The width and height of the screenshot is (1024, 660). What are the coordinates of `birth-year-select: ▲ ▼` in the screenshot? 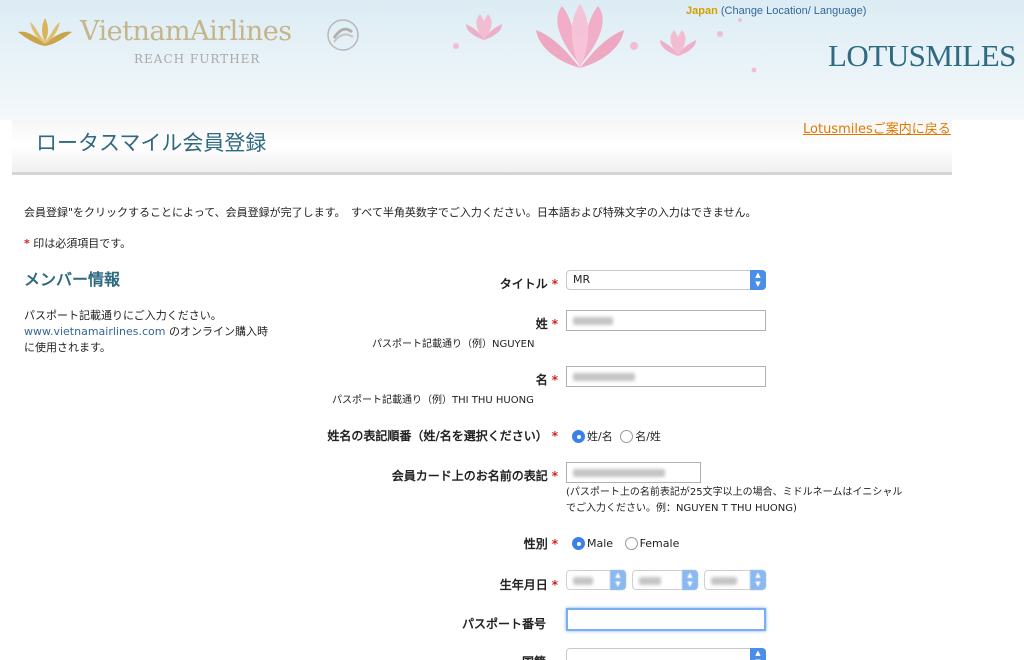 It's located at (735, 580).